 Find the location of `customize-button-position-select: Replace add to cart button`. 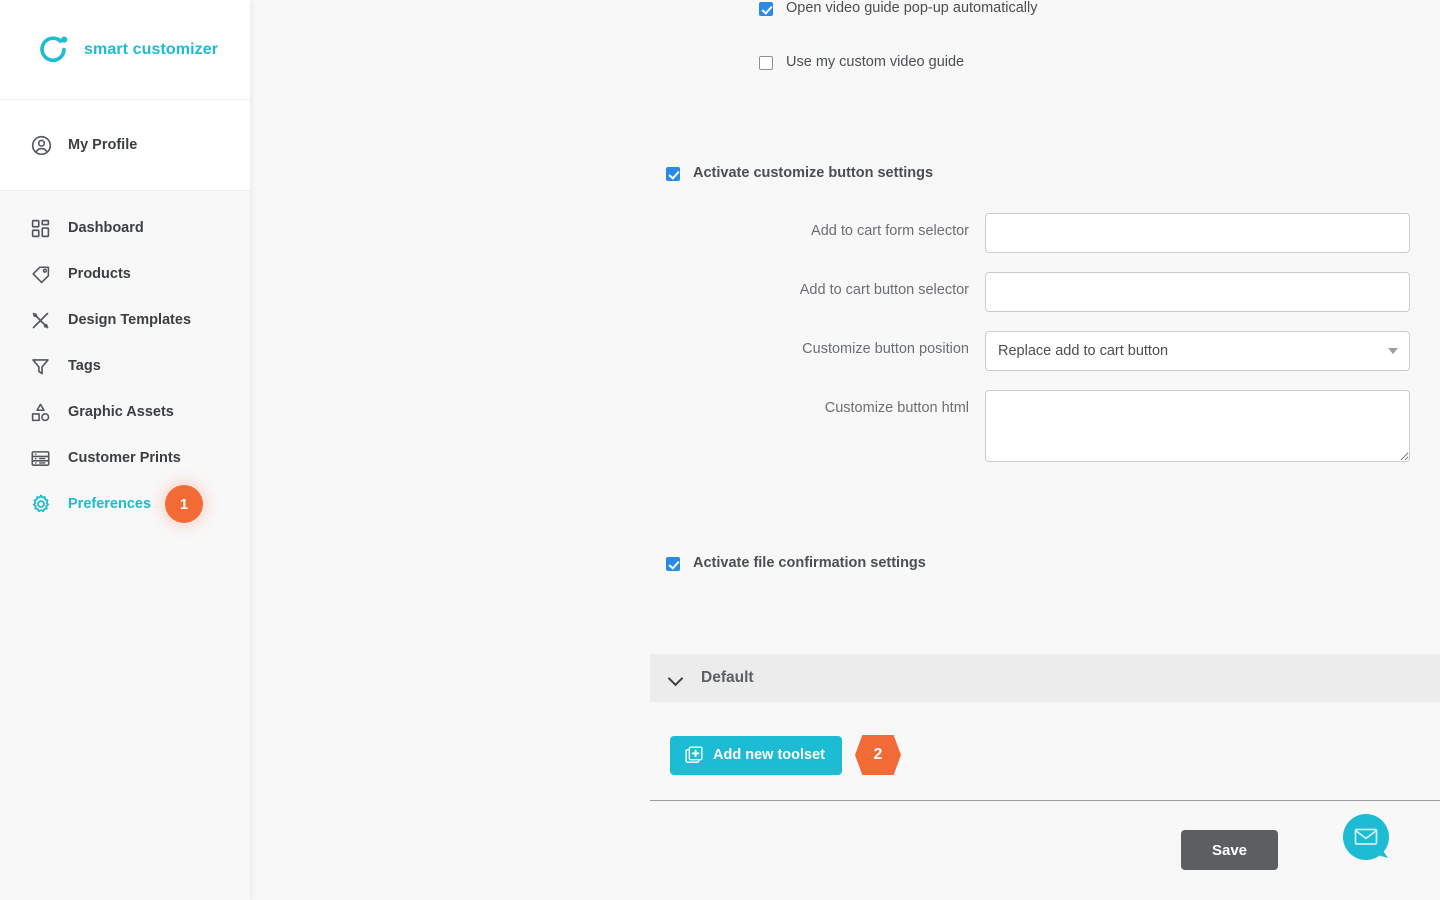

customize-button-position-select: Replace add to cart button is located at coordinates (1197, 351).